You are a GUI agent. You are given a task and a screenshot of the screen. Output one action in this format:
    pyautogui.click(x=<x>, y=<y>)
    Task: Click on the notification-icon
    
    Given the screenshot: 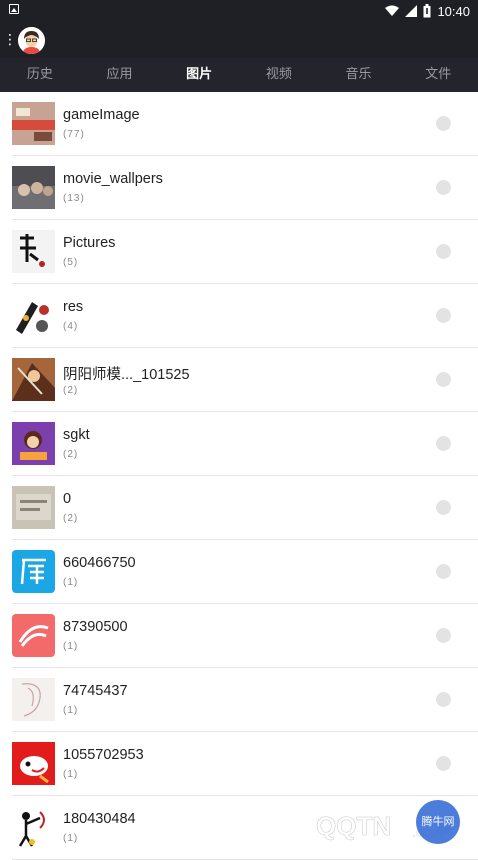 What is the action you would take?
    pyautogui.click(x=14, y=9)
    